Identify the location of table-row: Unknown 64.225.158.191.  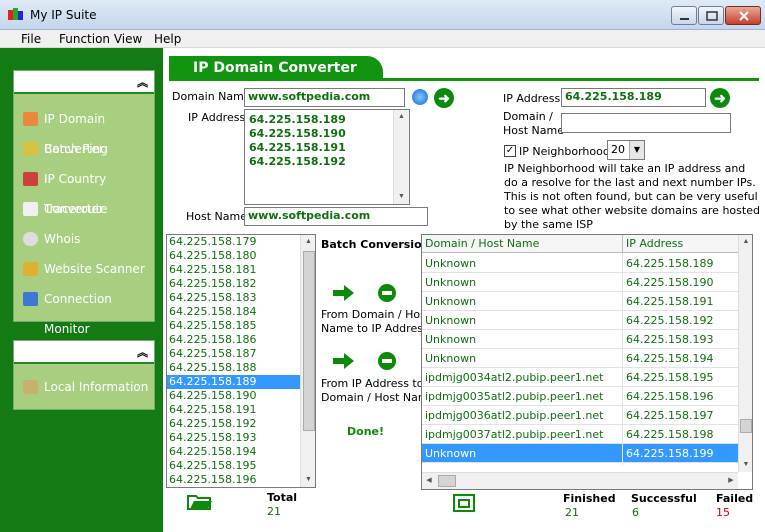
(580, 301).